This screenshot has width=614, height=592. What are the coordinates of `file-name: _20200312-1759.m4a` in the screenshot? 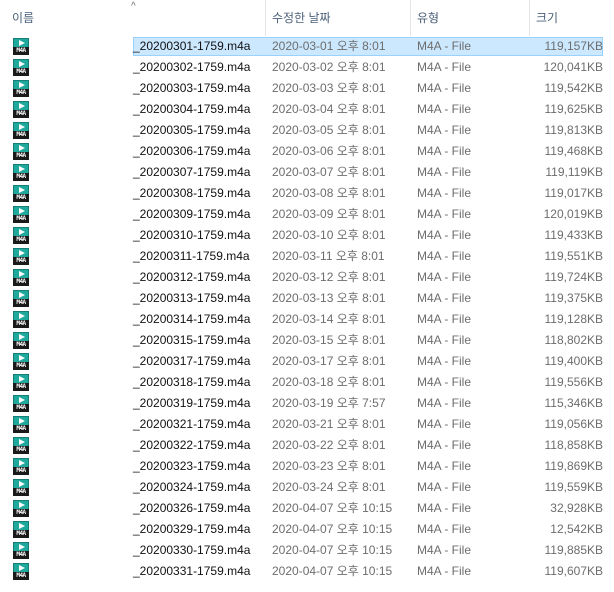 It's located at (191, 277).